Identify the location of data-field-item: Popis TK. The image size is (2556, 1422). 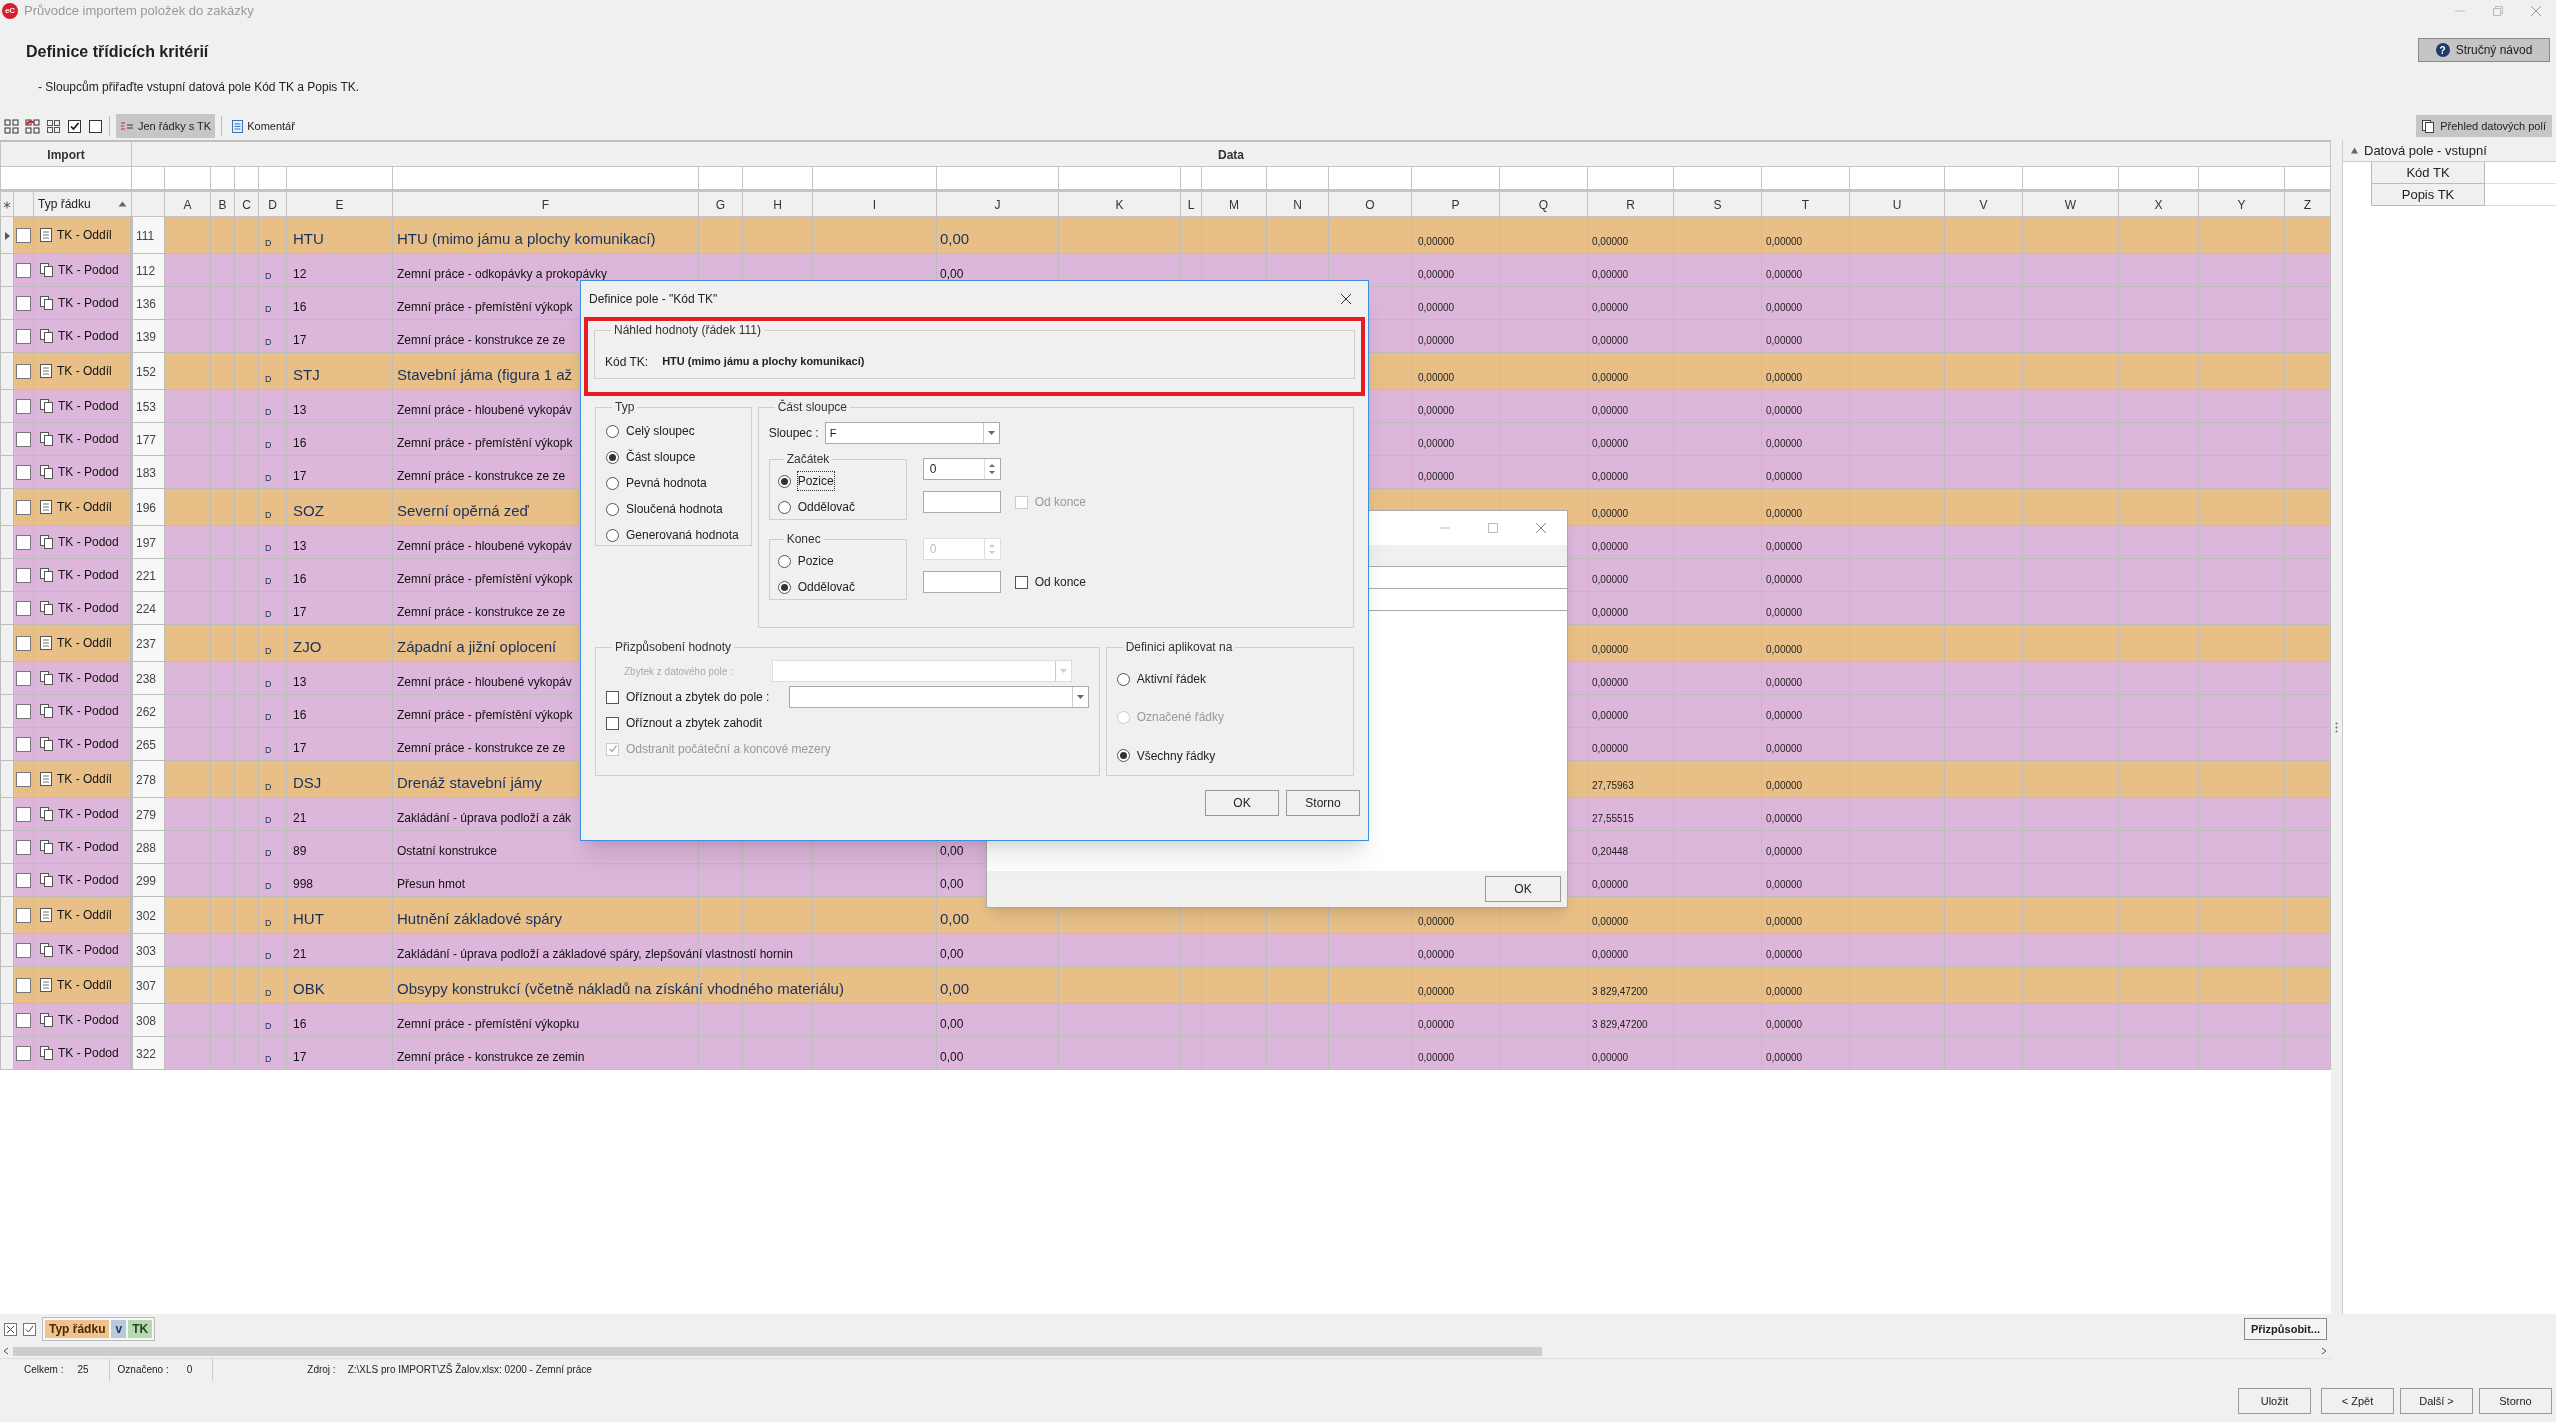
(2428, 195).